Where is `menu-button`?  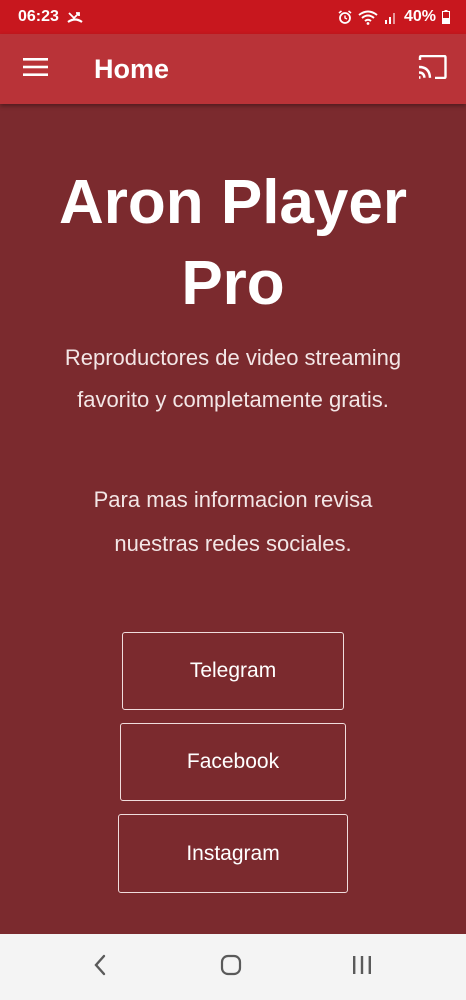
menu-button is located at coordinates (36, 69).